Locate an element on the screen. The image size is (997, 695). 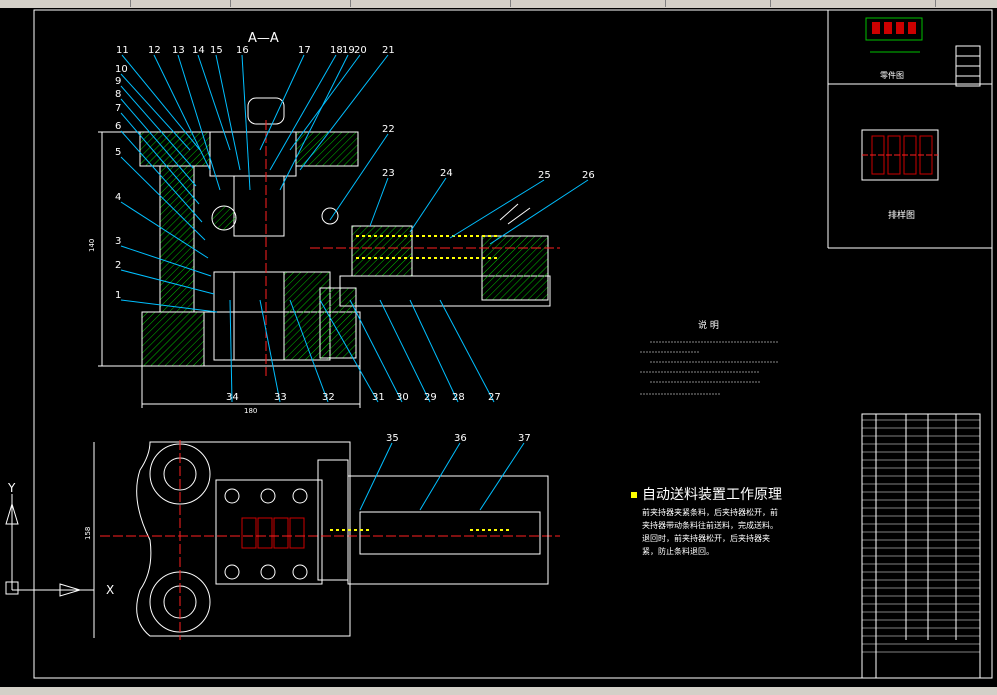
dim-plan: 158 is located at coordinates (88, 533).